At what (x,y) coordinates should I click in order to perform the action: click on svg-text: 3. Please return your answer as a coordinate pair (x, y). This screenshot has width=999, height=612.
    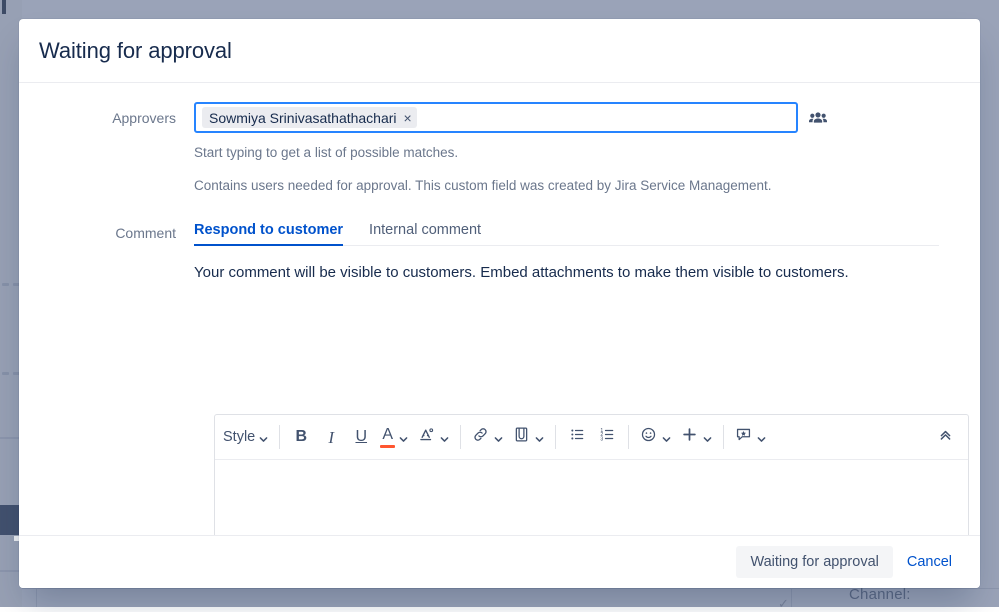
    Looking at the image, I should click on (601, 440).